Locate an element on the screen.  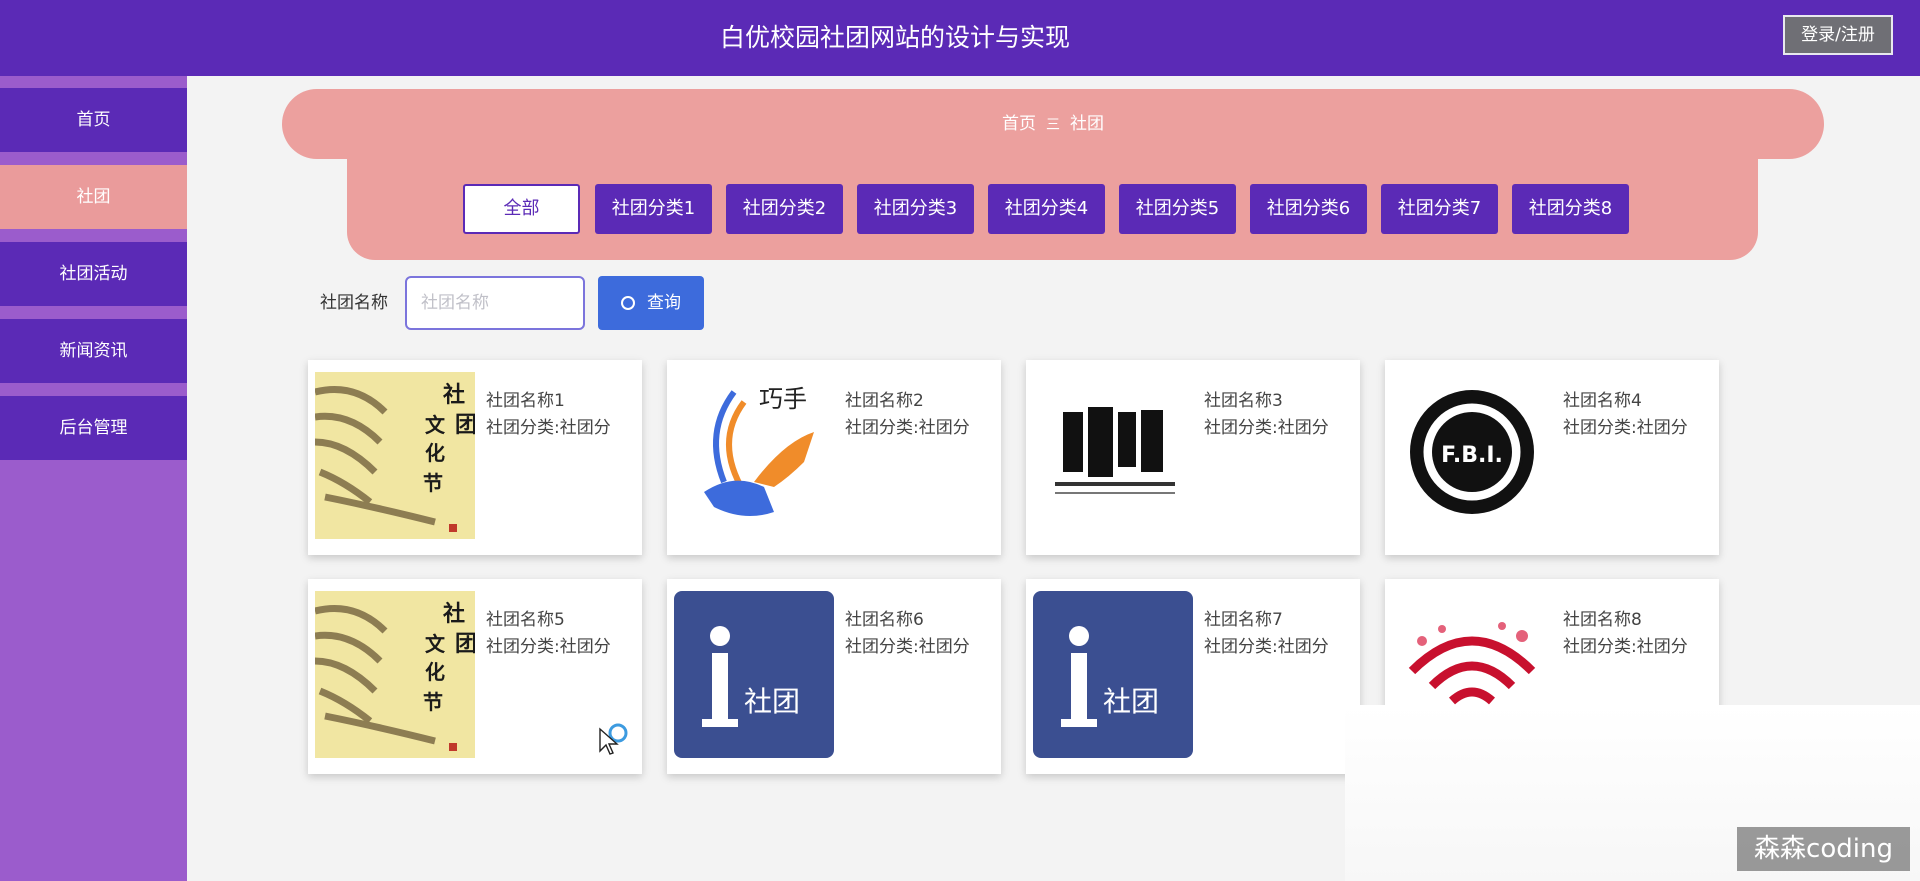
fbi-seal-text: F.B.I. is located at coordinates (1472, 455).